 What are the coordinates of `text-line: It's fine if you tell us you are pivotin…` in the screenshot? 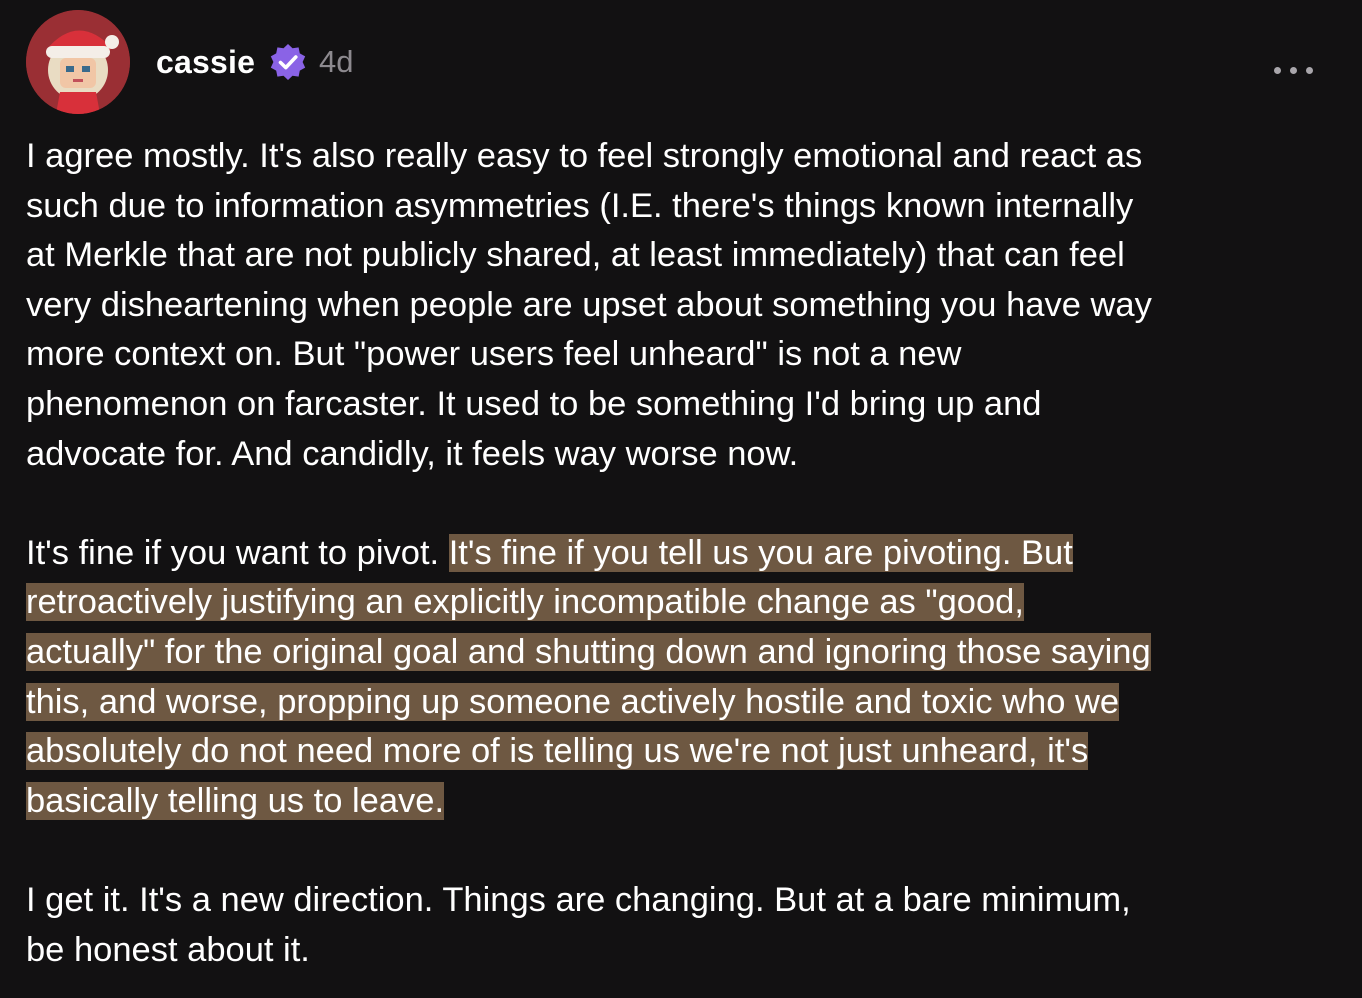 It's located at (760, 552).